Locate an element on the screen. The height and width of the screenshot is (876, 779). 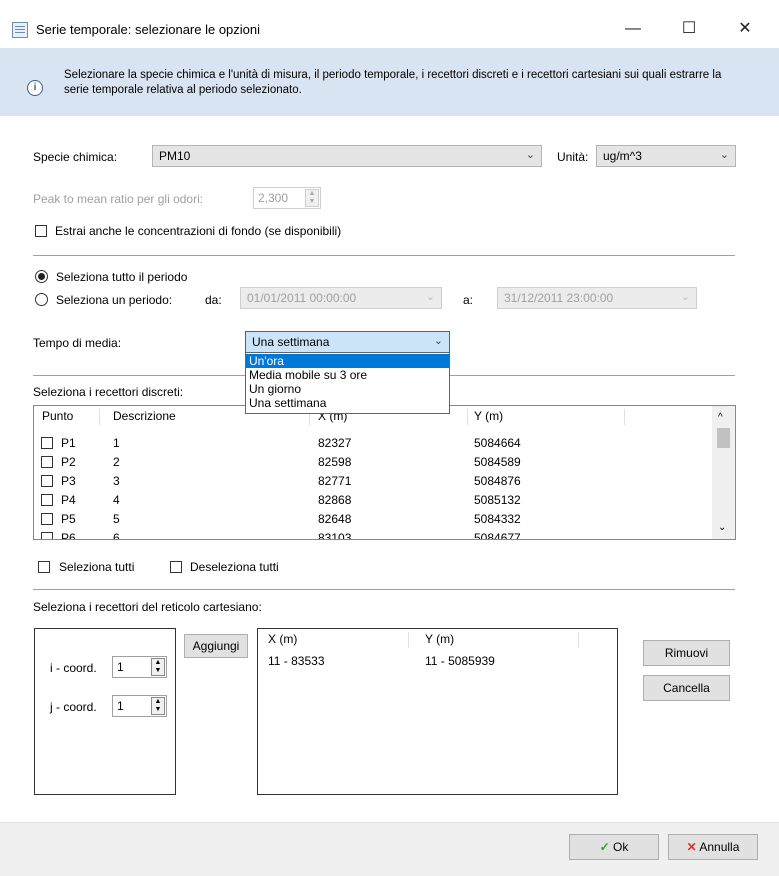
window-icon is located at coordinates (20, 30).